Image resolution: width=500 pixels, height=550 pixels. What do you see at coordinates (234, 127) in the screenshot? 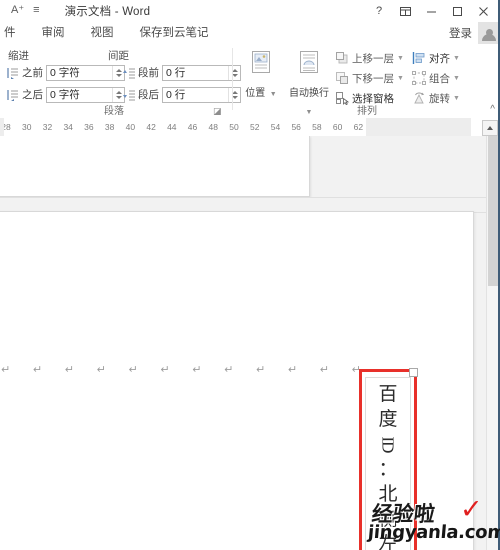
I see `ruler-tick-label: 50` at bounding box center [234, 127].